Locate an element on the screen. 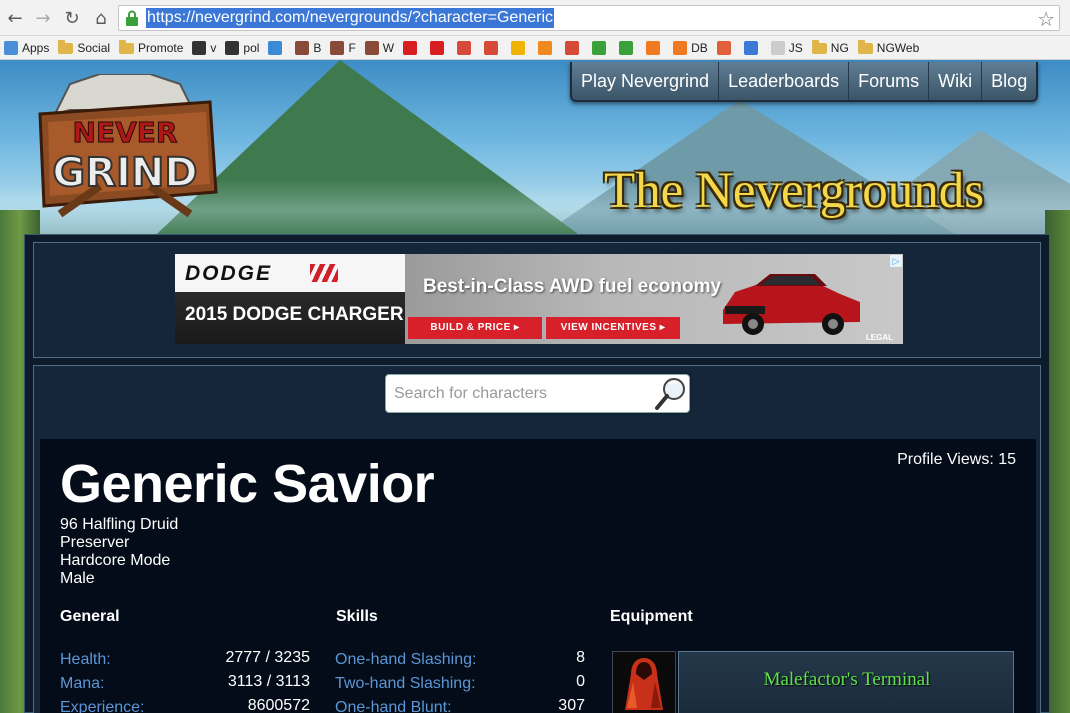 The image size is (1070, 713). character-gender: Male is located at coordinates (77, 578).